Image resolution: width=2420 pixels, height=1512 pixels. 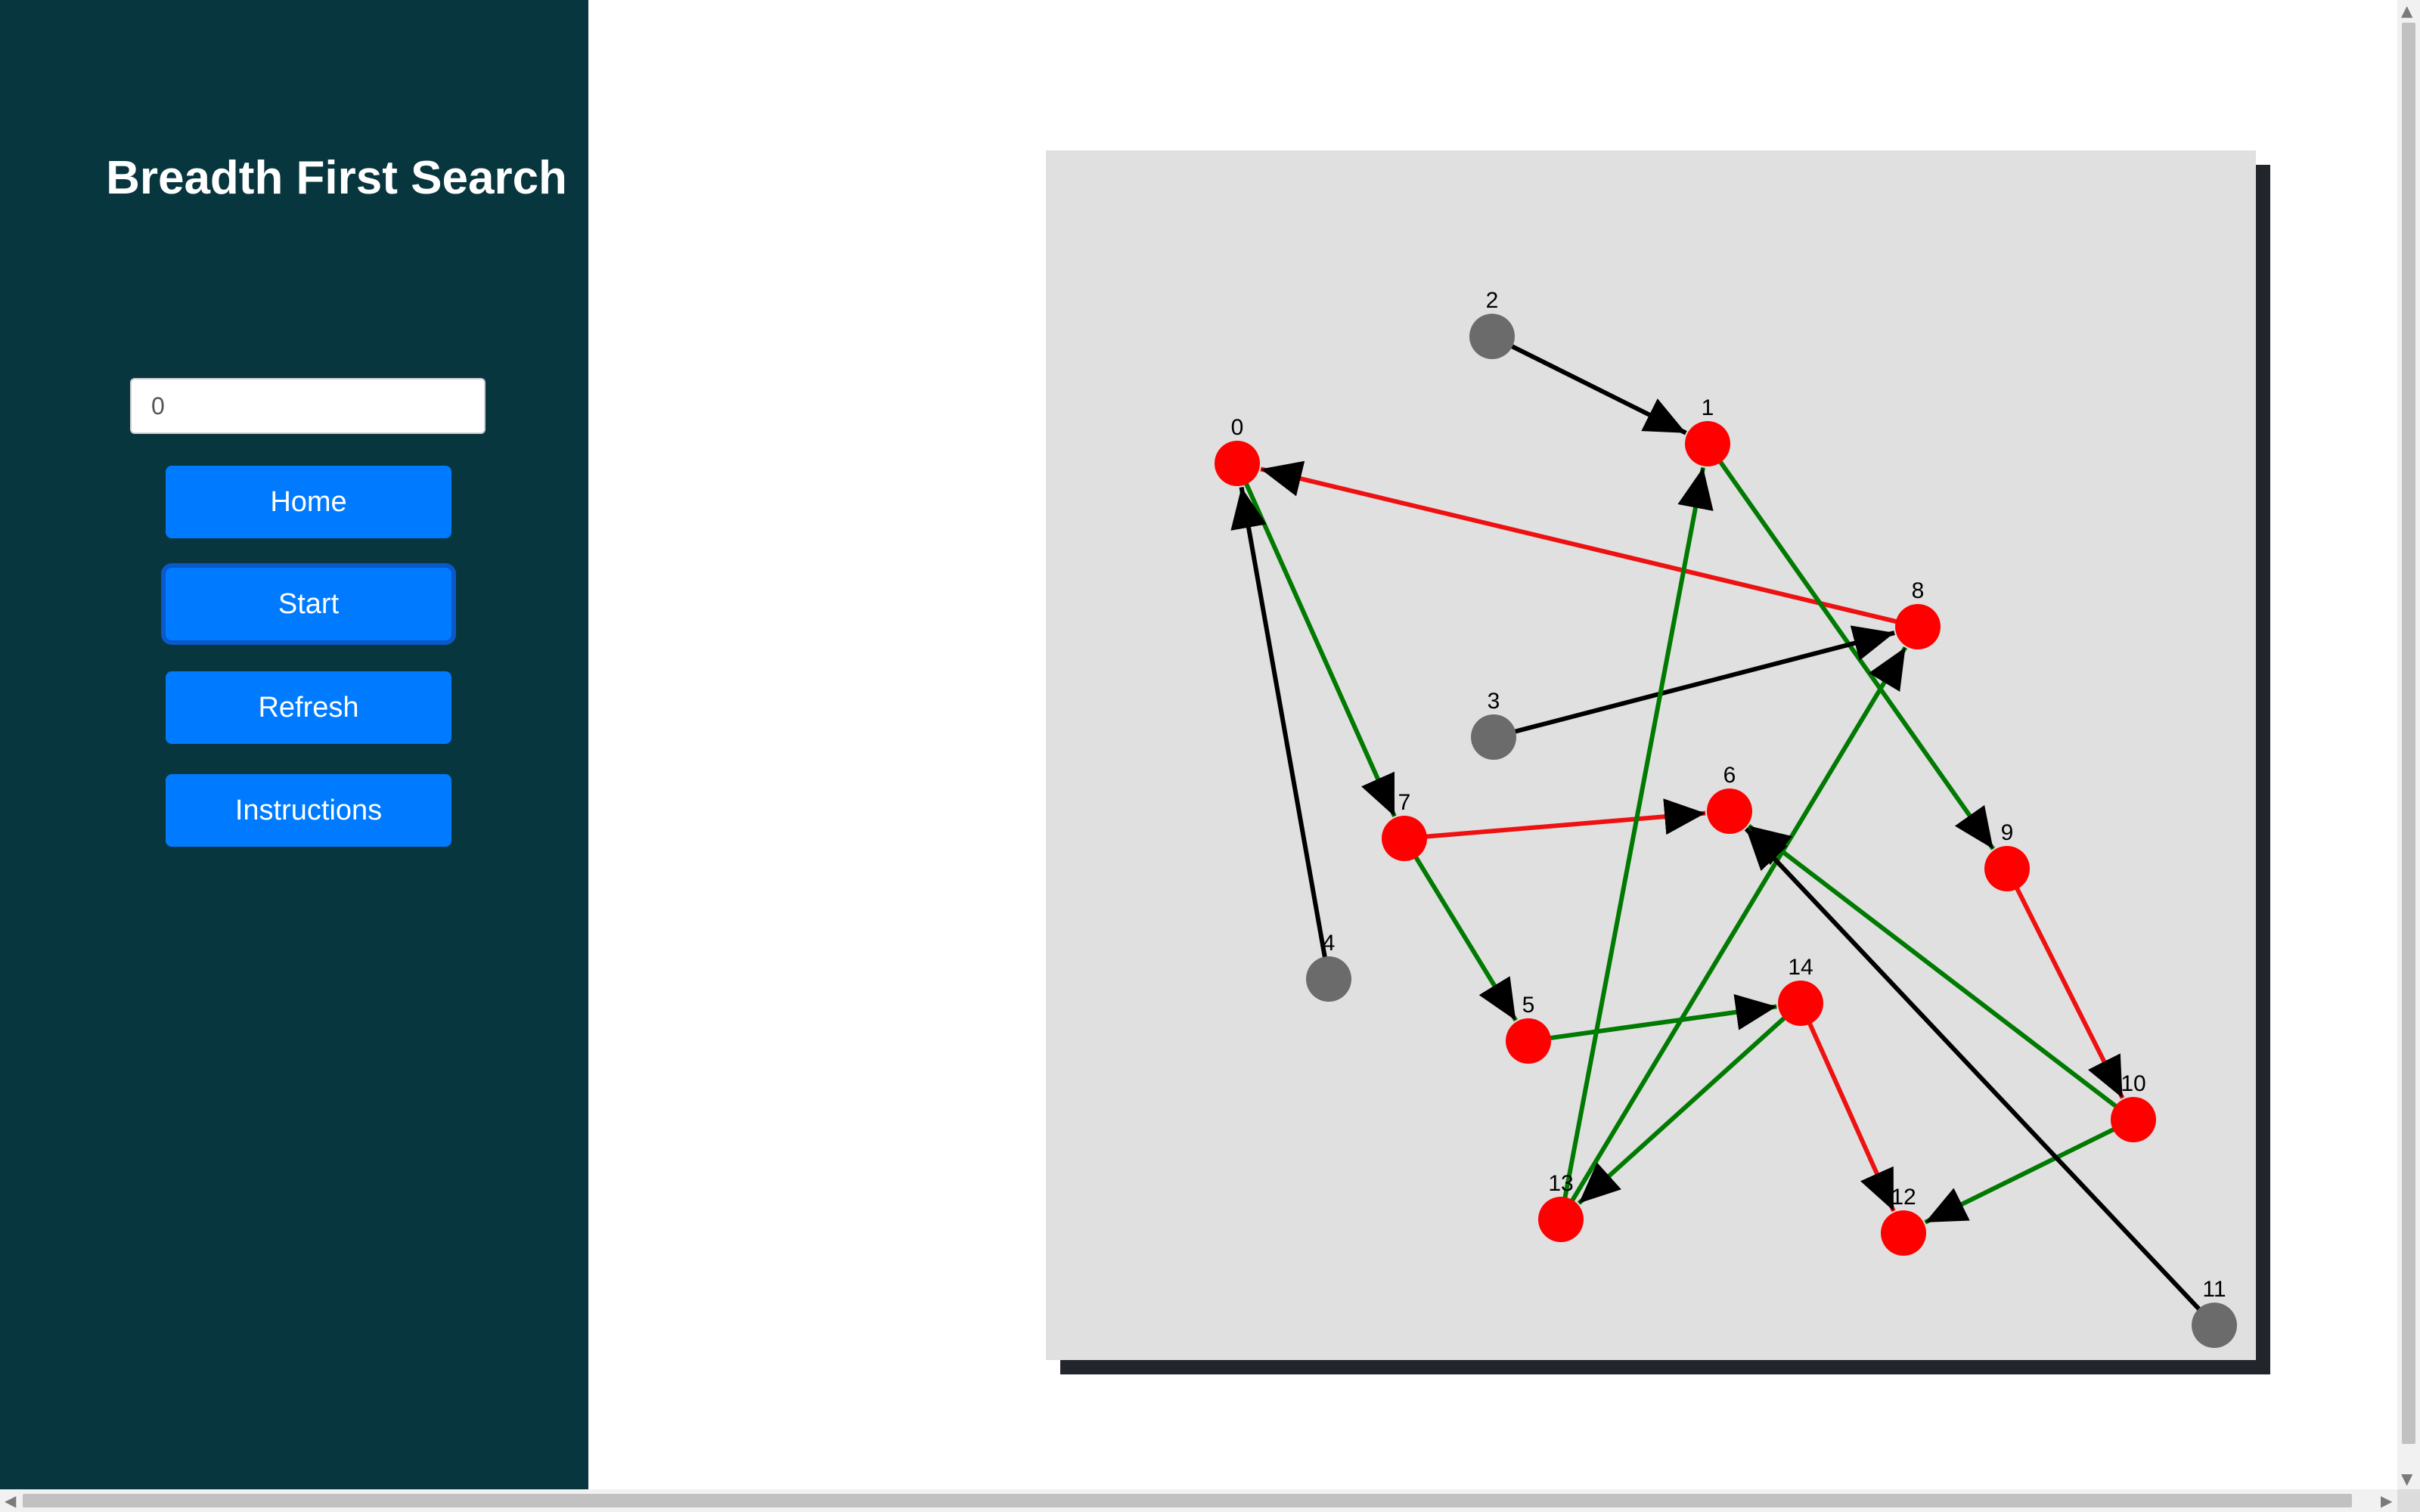 I want to click on refresh-button: Refresh, so click(x=308, y=708).